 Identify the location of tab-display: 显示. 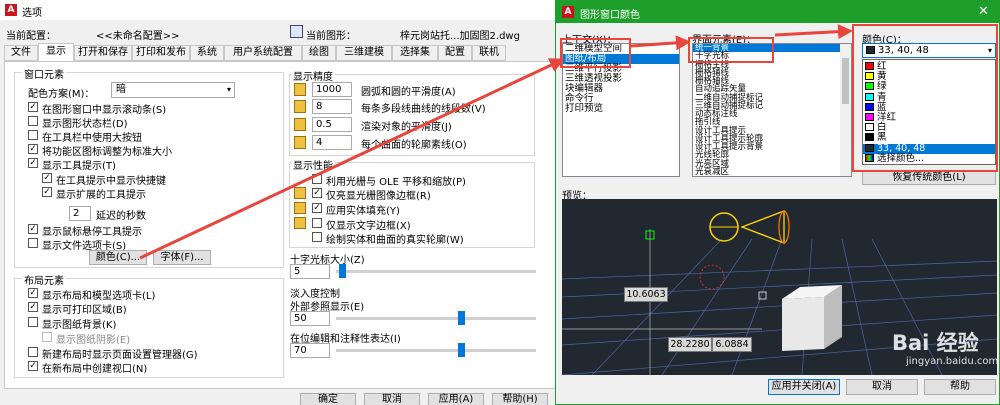
(56, 52).